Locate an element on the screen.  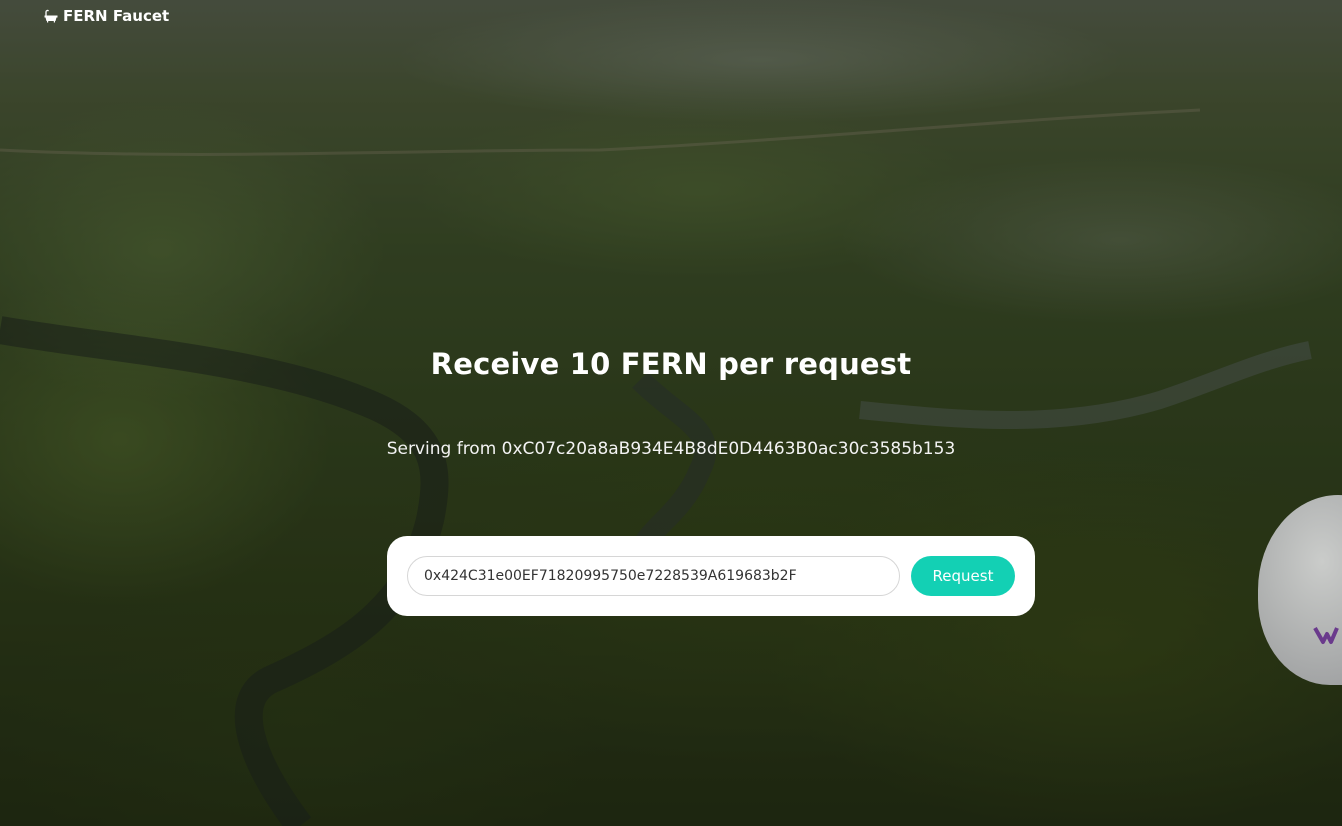
wallet-address-input is located at coordinates (653, 576).